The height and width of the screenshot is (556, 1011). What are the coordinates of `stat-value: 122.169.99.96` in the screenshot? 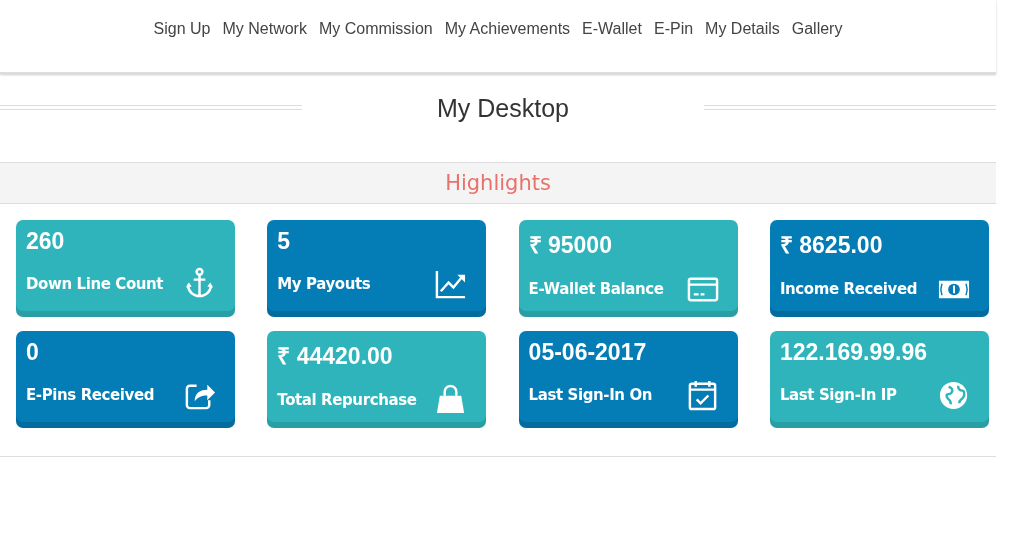 It's located at (853, 352).